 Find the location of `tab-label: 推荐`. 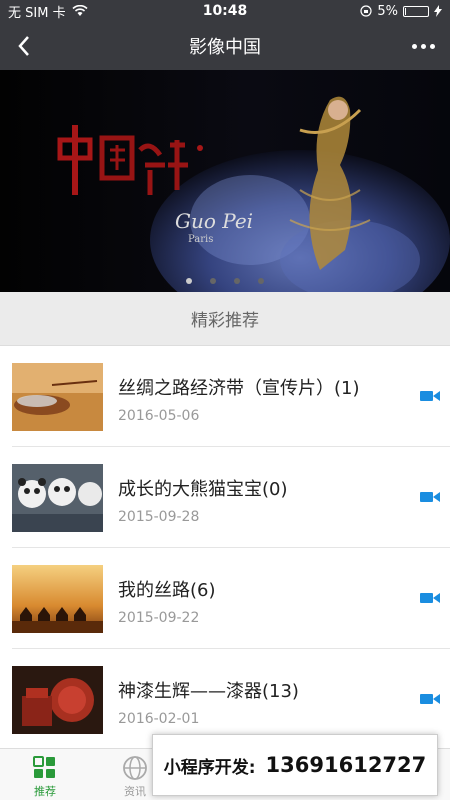

tab-label: 推荐 is located at coordinates (45, 791).